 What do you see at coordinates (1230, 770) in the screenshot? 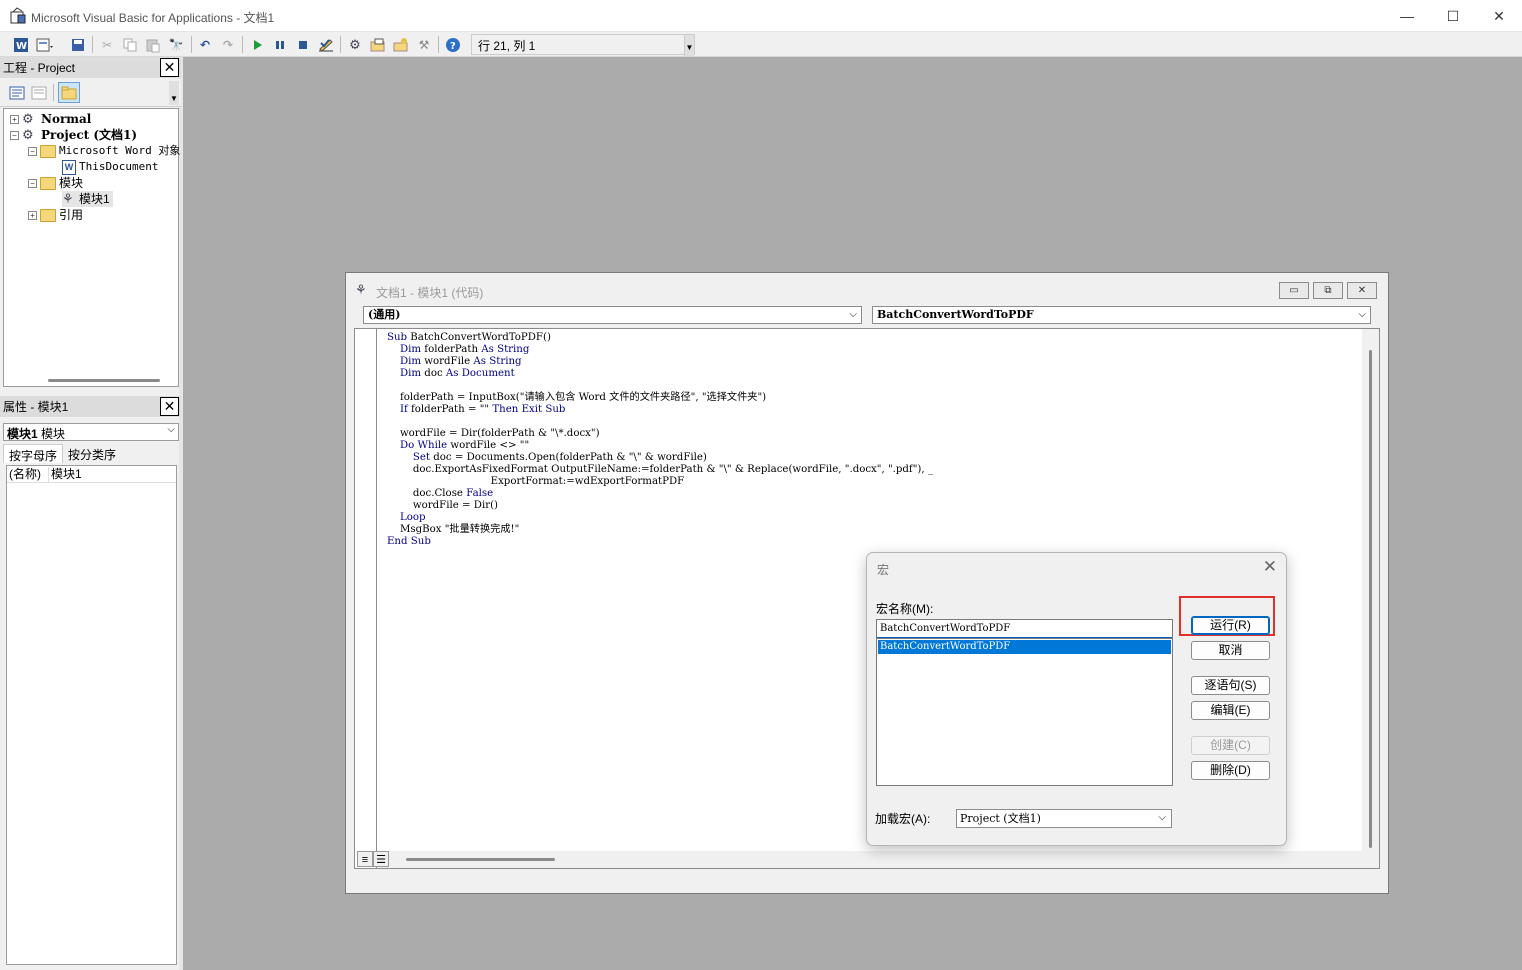
I see `delete-button: 删除(D)` at bounding box center [1230, 770].